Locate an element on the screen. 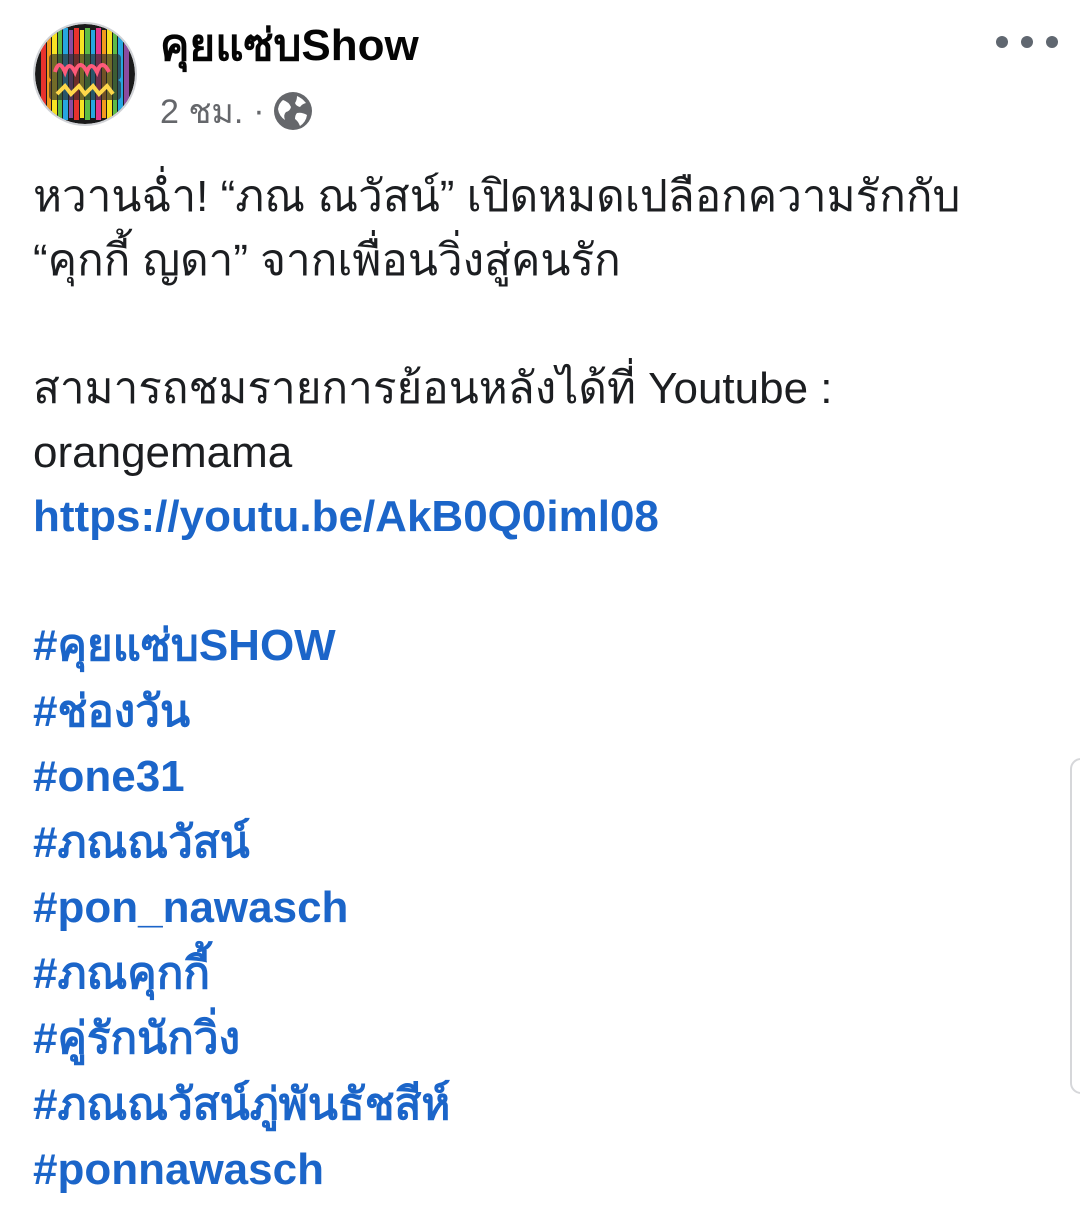  post-text-line: orangemama is located at coordinates (163, 452).